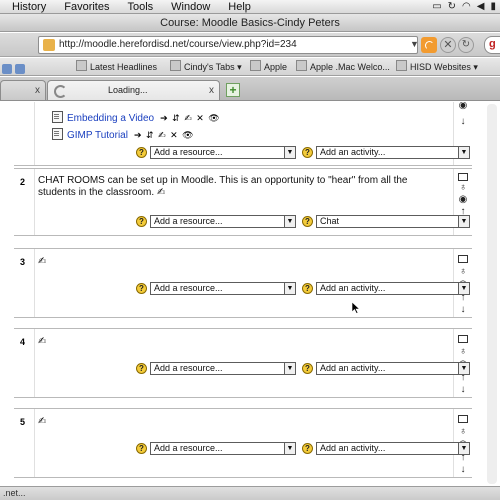  Describe the element at coordinates (29, 7) in the screenshot. I see `menu-history: History` at that location.